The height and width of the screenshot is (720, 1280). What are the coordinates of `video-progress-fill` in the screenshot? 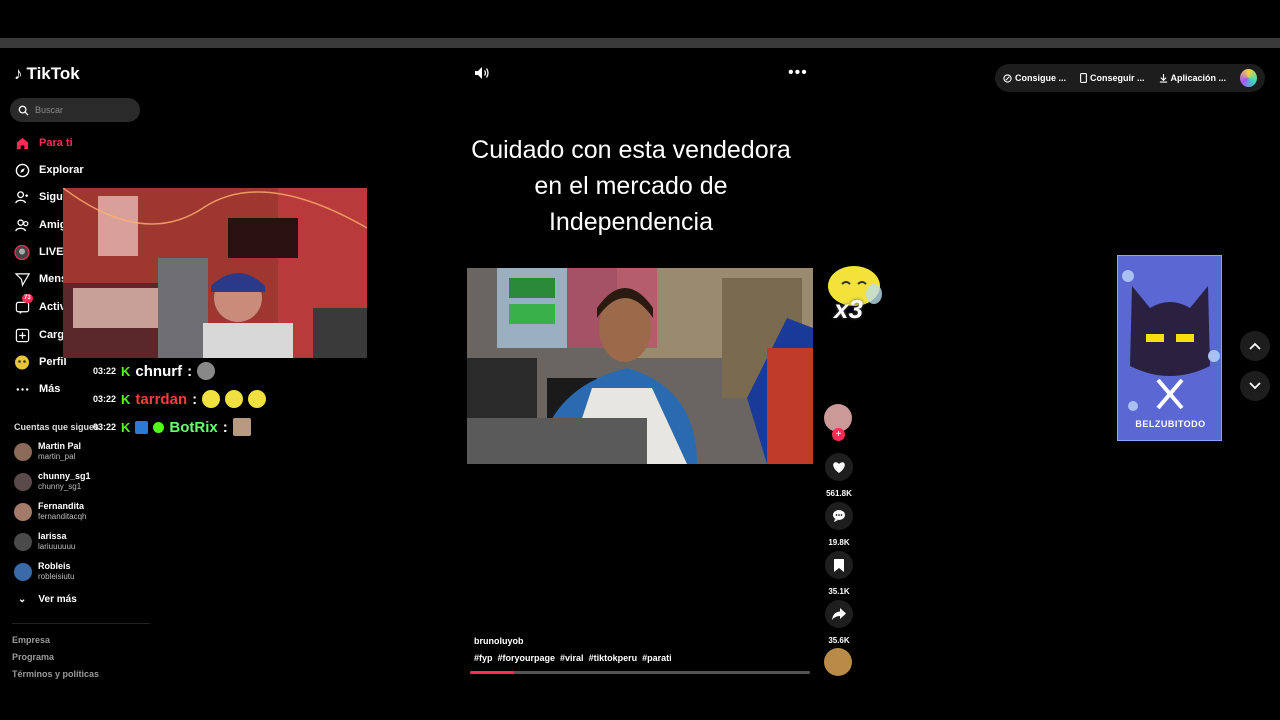 It's located at (492, 672).